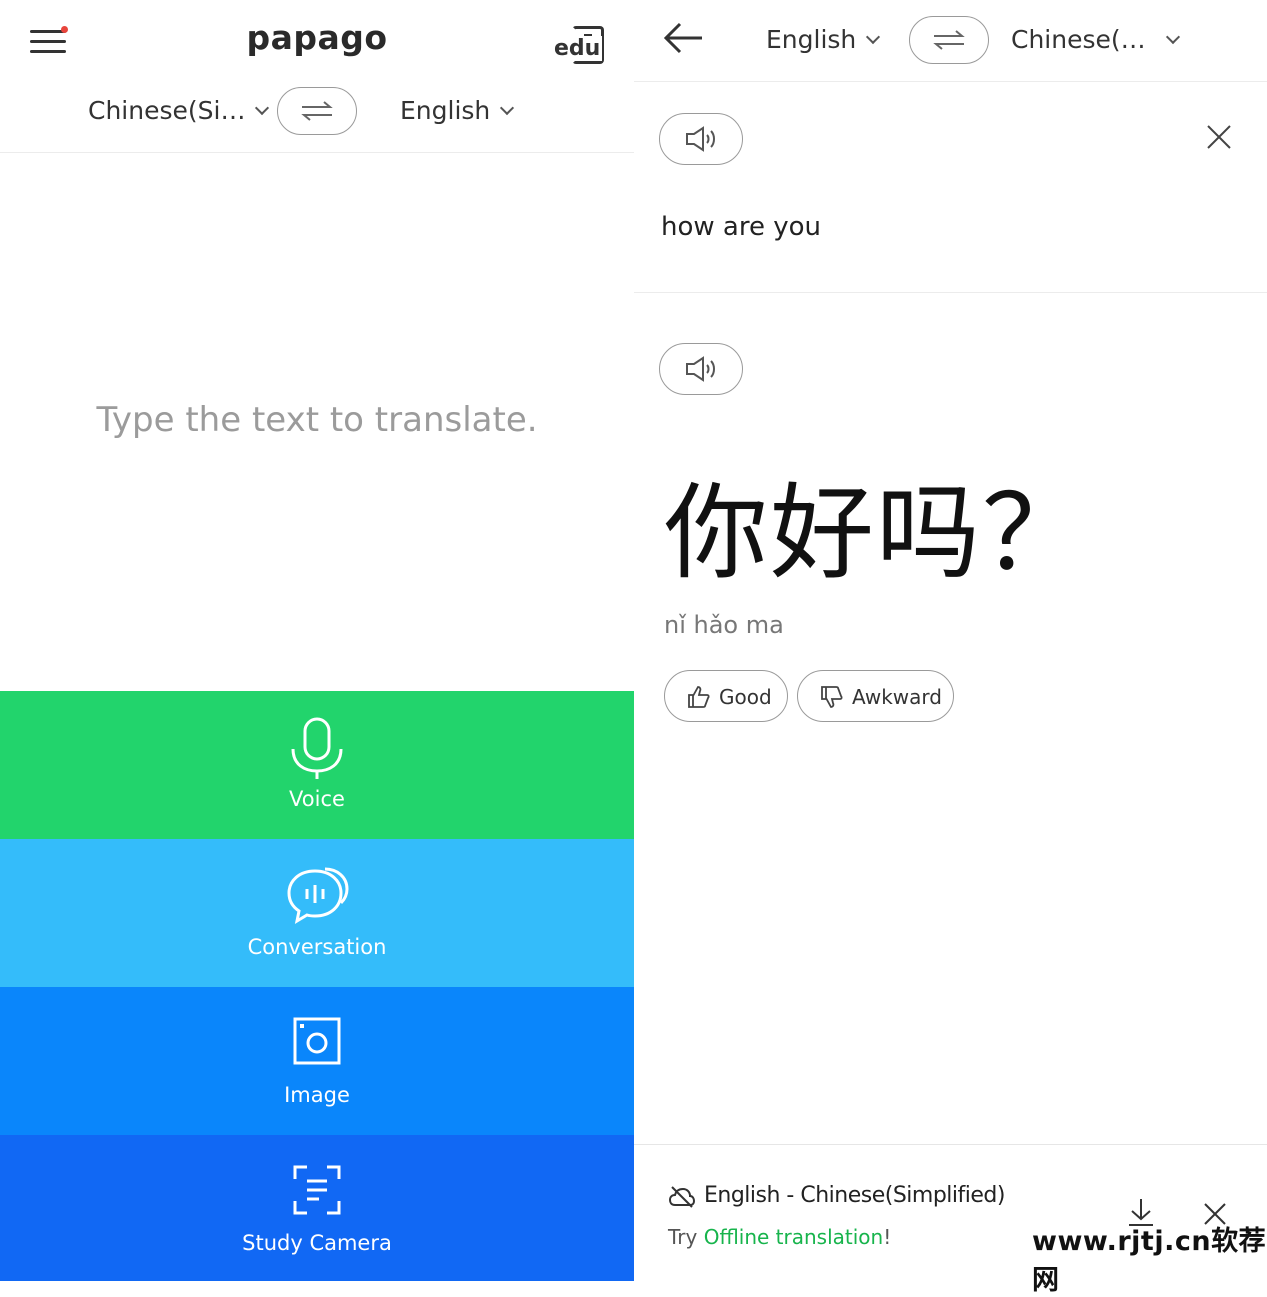  Describe the element at coordinates (832, 697) in the screenshot. I see `thumbs-down-icon` at that location.